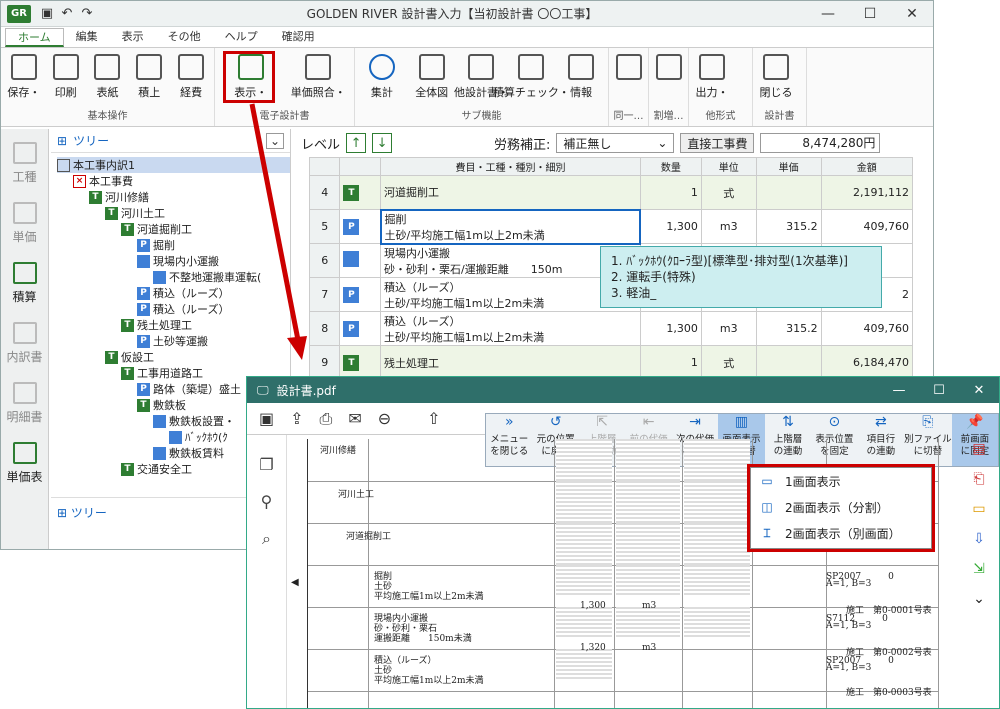  I want to click on pdf-nav-icon: ⇱, so click(602, 422).